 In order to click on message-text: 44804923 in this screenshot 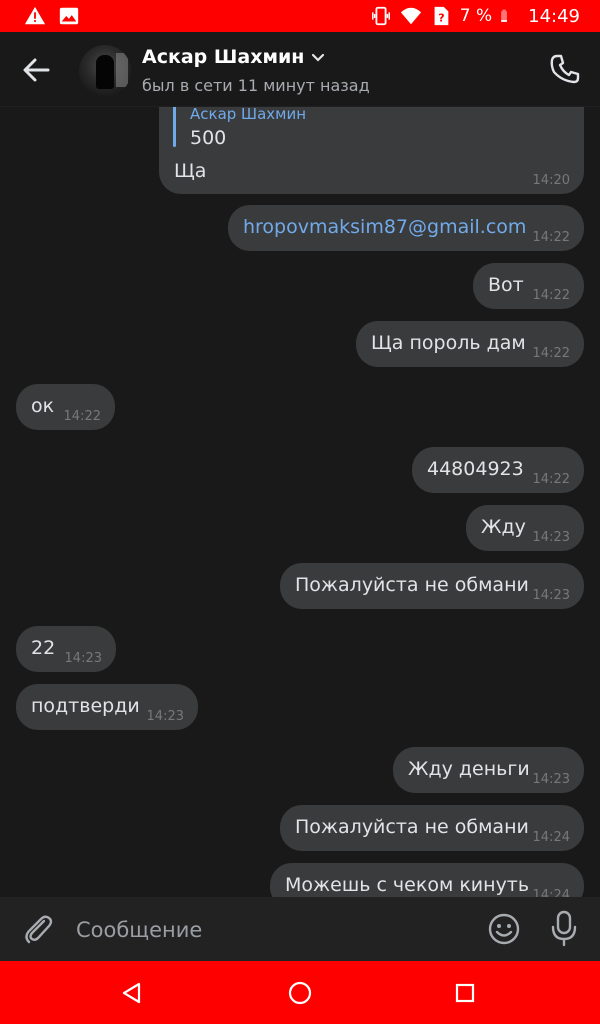, I will do `click(475, 469)`.